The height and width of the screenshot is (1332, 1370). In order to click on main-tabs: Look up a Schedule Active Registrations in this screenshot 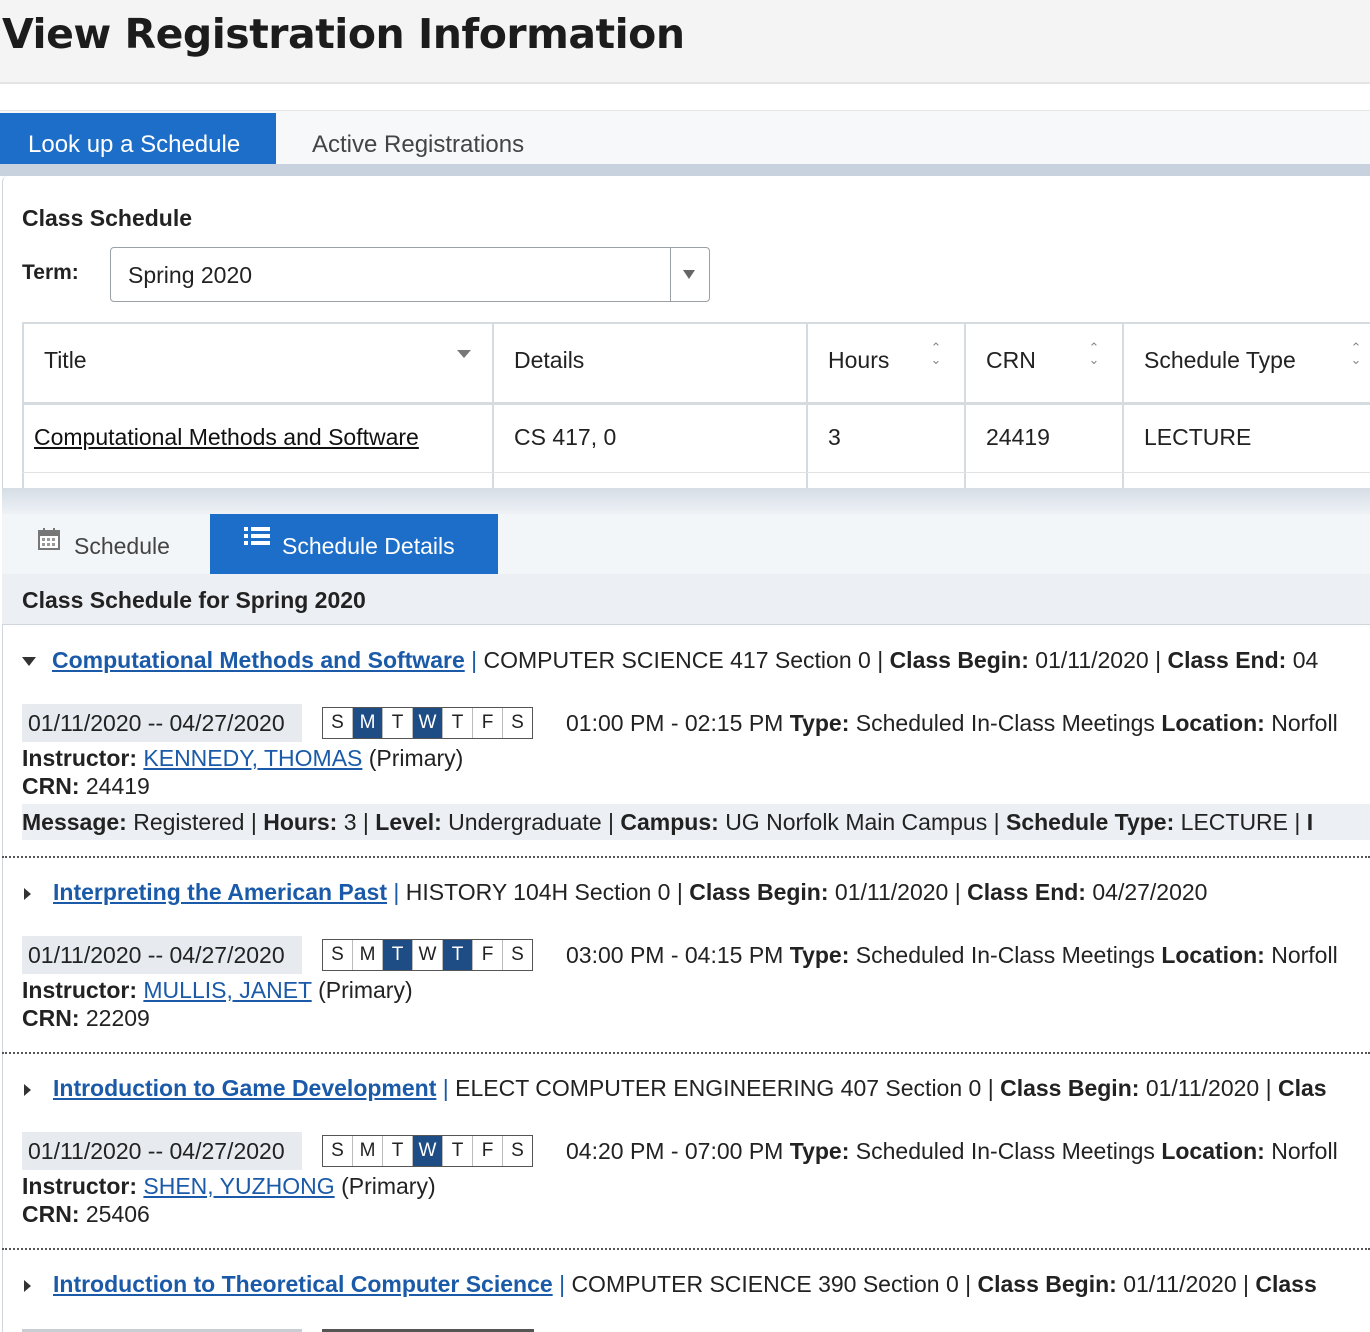, I will do `click(685, 137)`.